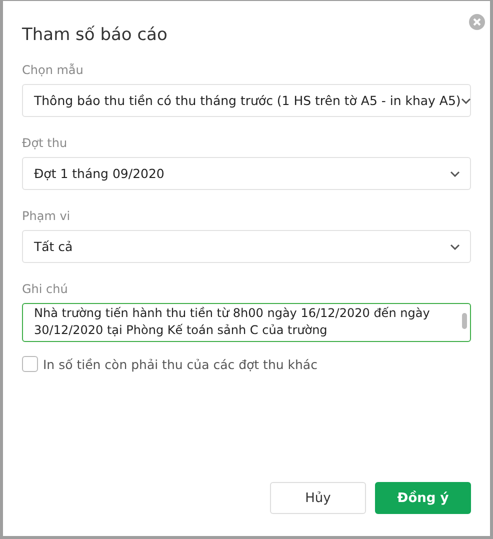 The width and height of the screenshot is (493, 539). What do you see at coordinates (30, 364) in the screenshot?
I see `checkbox` at bounding box center [30, 364].